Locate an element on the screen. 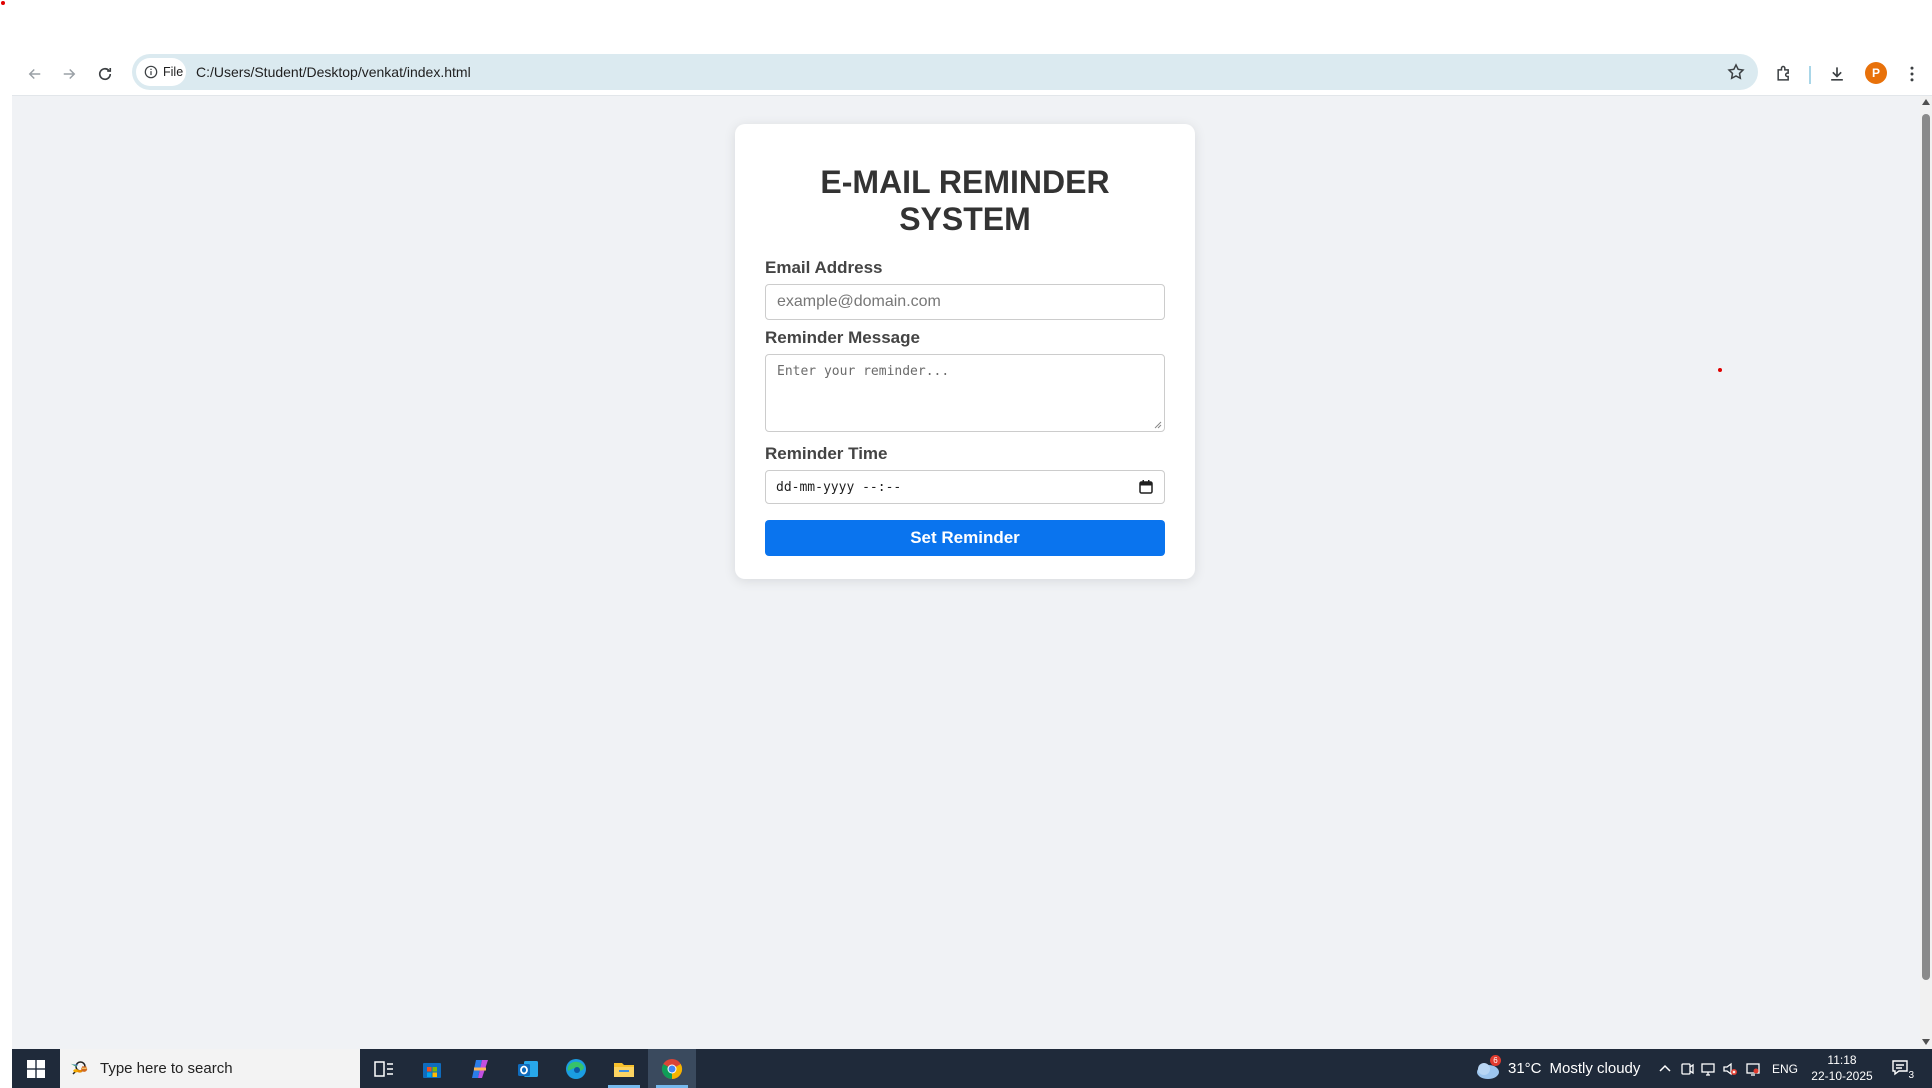 The image size is (1932, 1088). taskbar-clock: 11:18 22-10-2025 is located at coordinates (1842, 1068).